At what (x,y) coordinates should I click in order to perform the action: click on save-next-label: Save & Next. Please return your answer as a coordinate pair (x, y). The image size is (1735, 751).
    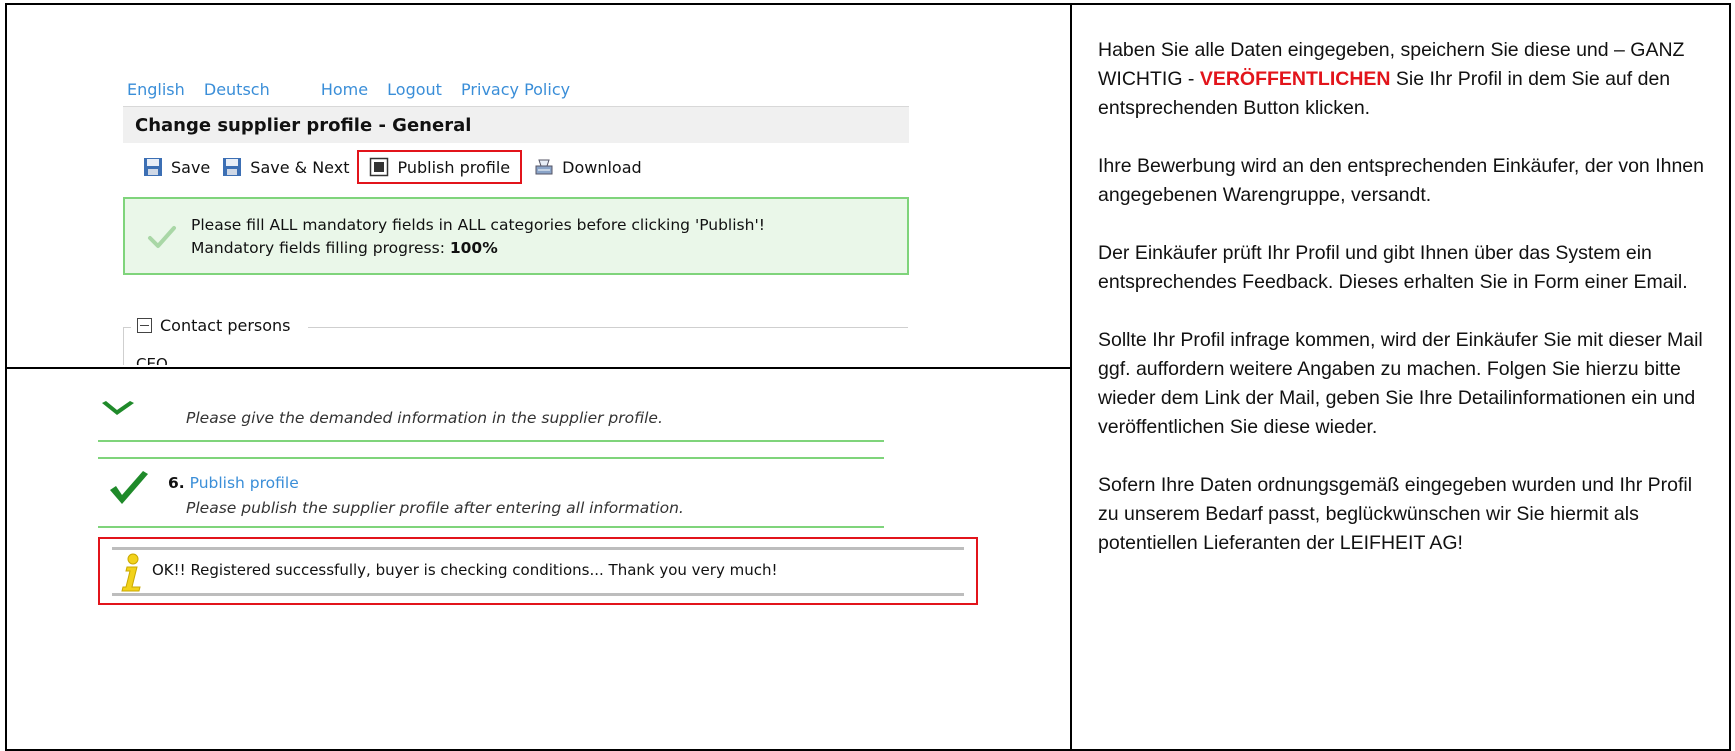
    Looking at the image, I should click on (300, 167).